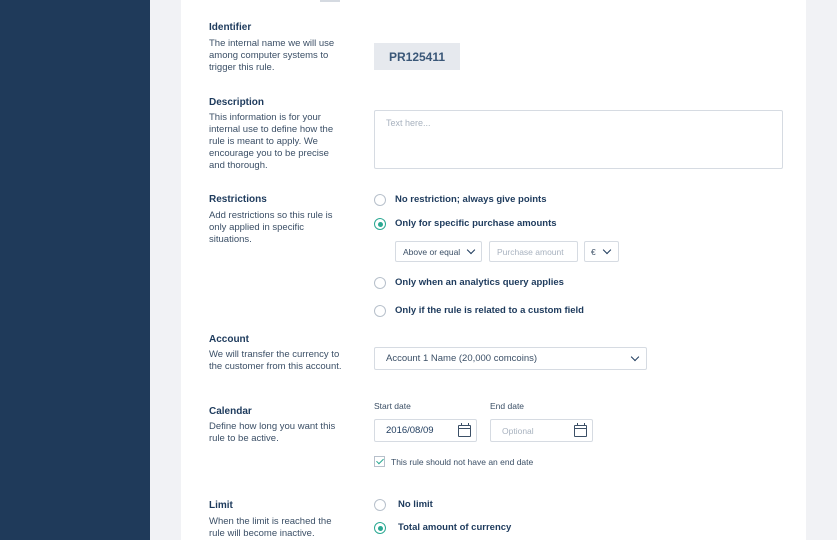  I want to click on description-label: Description, so click(237, 102).